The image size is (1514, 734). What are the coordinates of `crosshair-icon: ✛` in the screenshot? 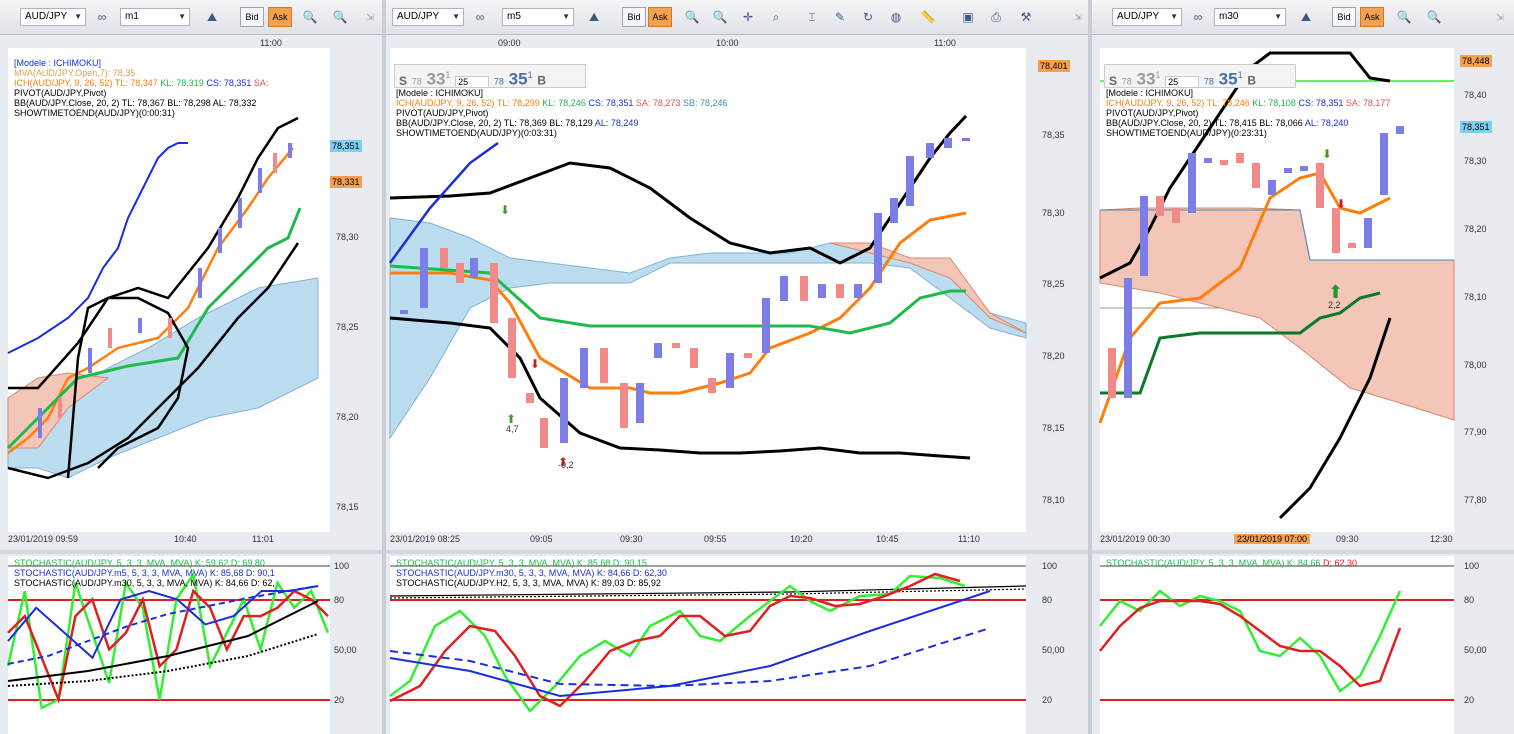 It's located at (748, 17).